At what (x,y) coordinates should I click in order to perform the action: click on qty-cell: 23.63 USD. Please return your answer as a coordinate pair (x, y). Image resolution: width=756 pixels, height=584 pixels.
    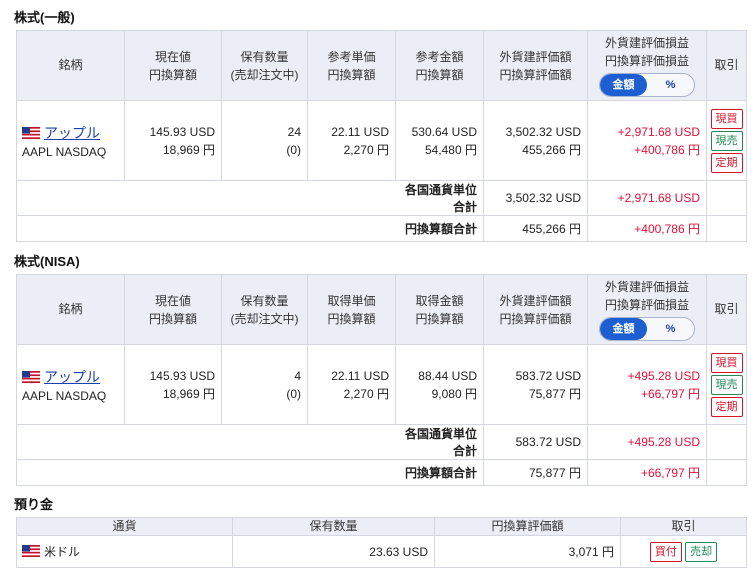
    Looking at the image, I should click on (333, 551).